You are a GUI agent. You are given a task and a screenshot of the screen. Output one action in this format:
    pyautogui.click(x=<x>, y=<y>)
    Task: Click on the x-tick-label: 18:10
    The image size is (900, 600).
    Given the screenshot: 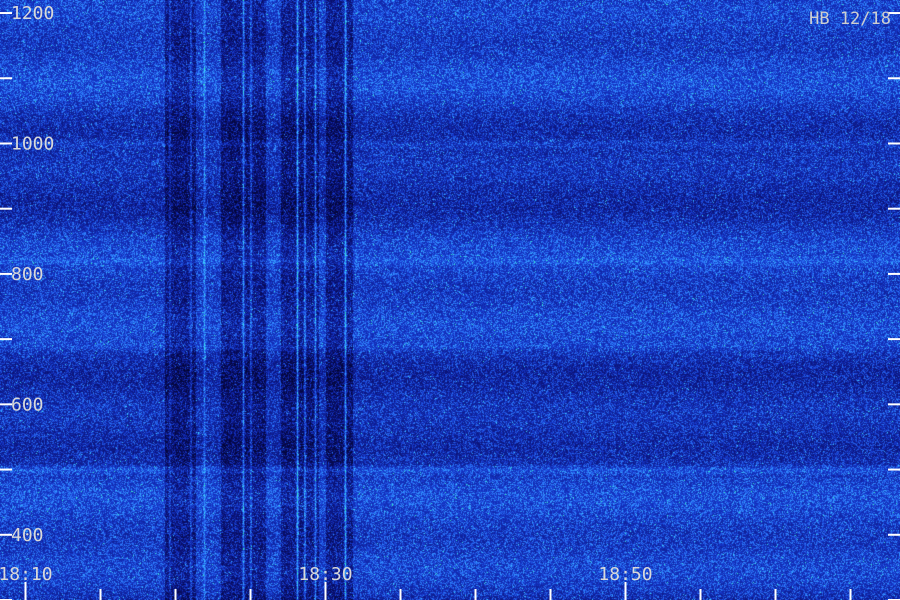 What is the action you would take?
    pyautogui.click(x=26, y=574)
    